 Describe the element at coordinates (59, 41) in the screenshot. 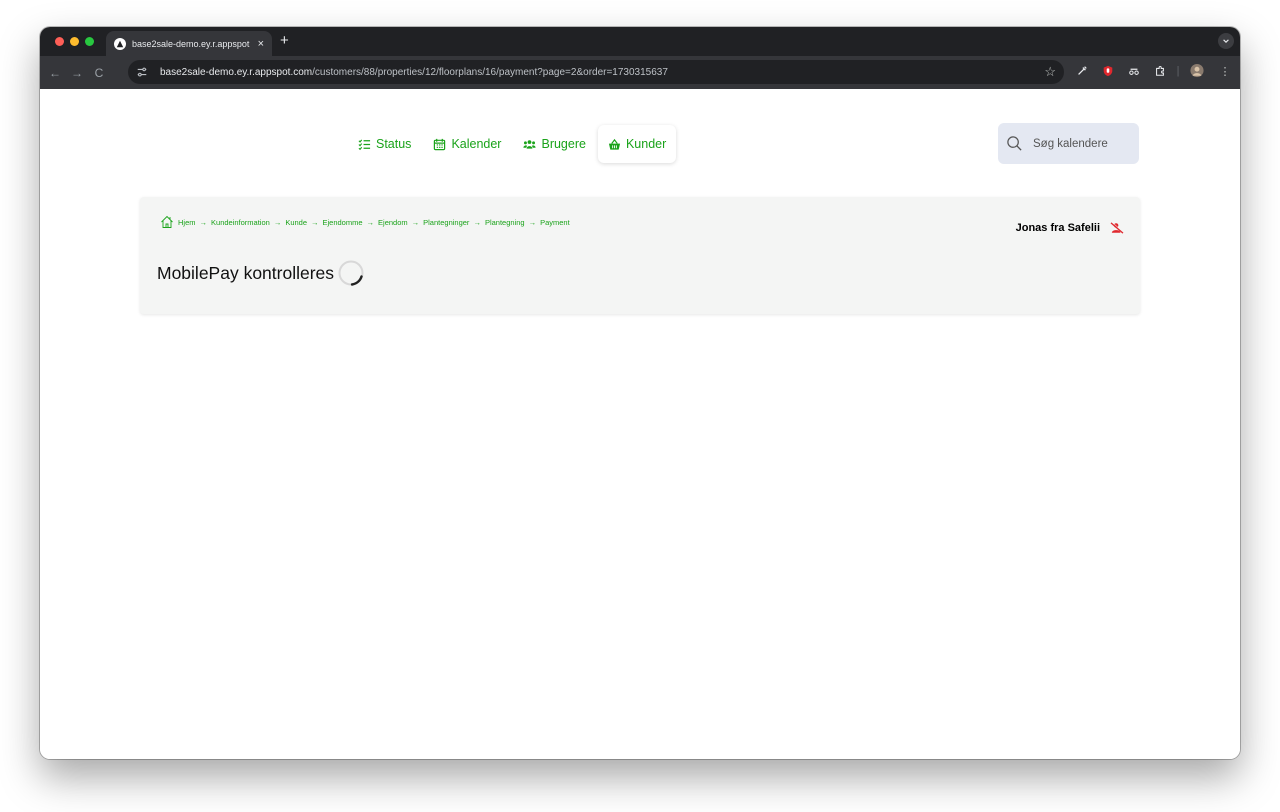

I see `close-window-button` at that location.